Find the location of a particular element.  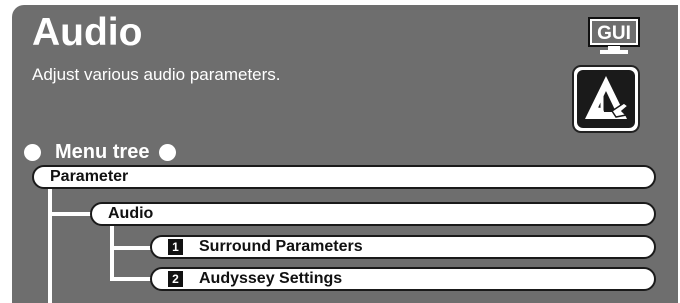

menu-tree-label: Menu tree is located at coordinates (102, 151).